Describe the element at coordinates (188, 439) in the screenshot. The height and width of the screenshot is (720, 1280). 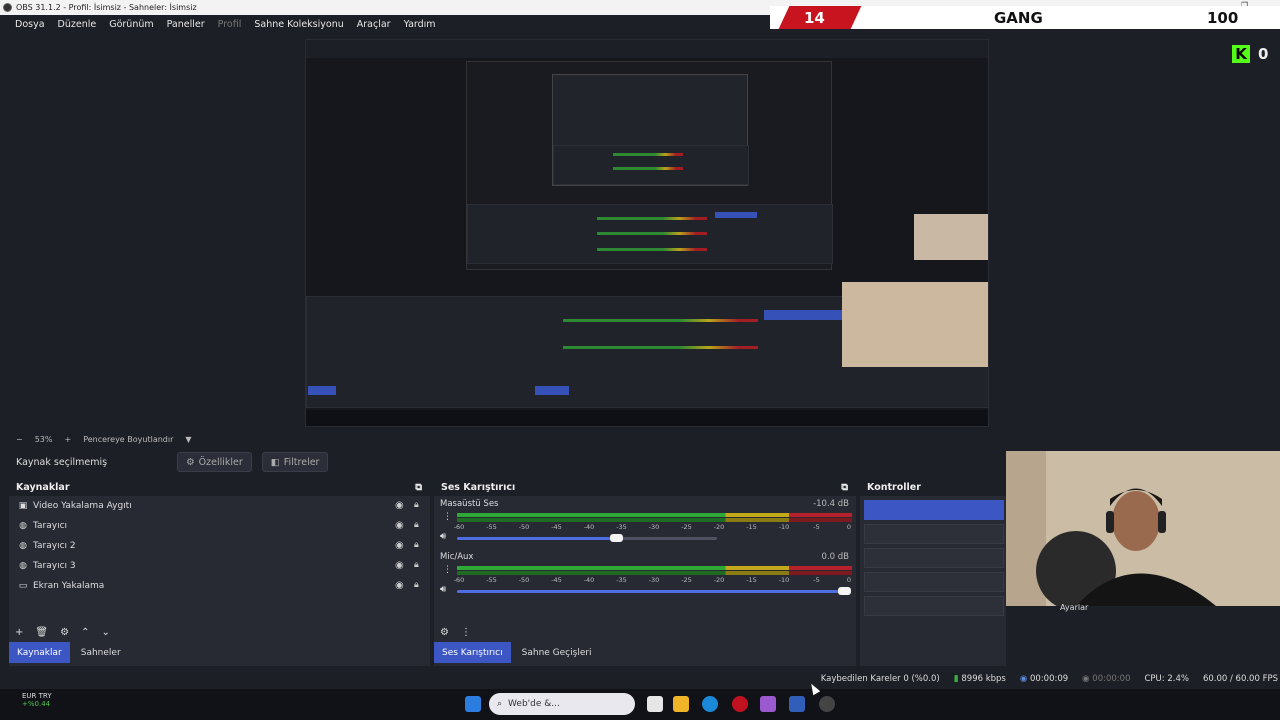
I see `chevron-down-icon: ▼` at that location.